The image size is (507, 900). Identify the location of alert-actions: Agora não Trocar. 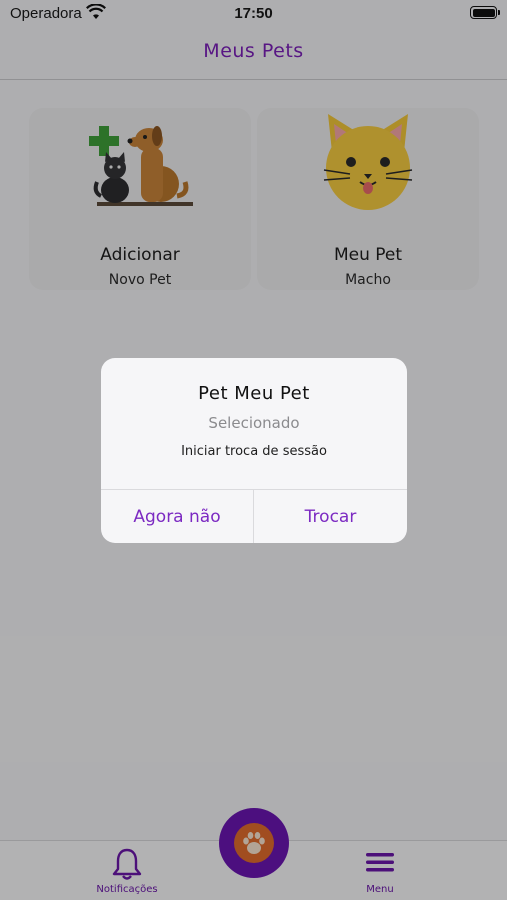
(254, 516).